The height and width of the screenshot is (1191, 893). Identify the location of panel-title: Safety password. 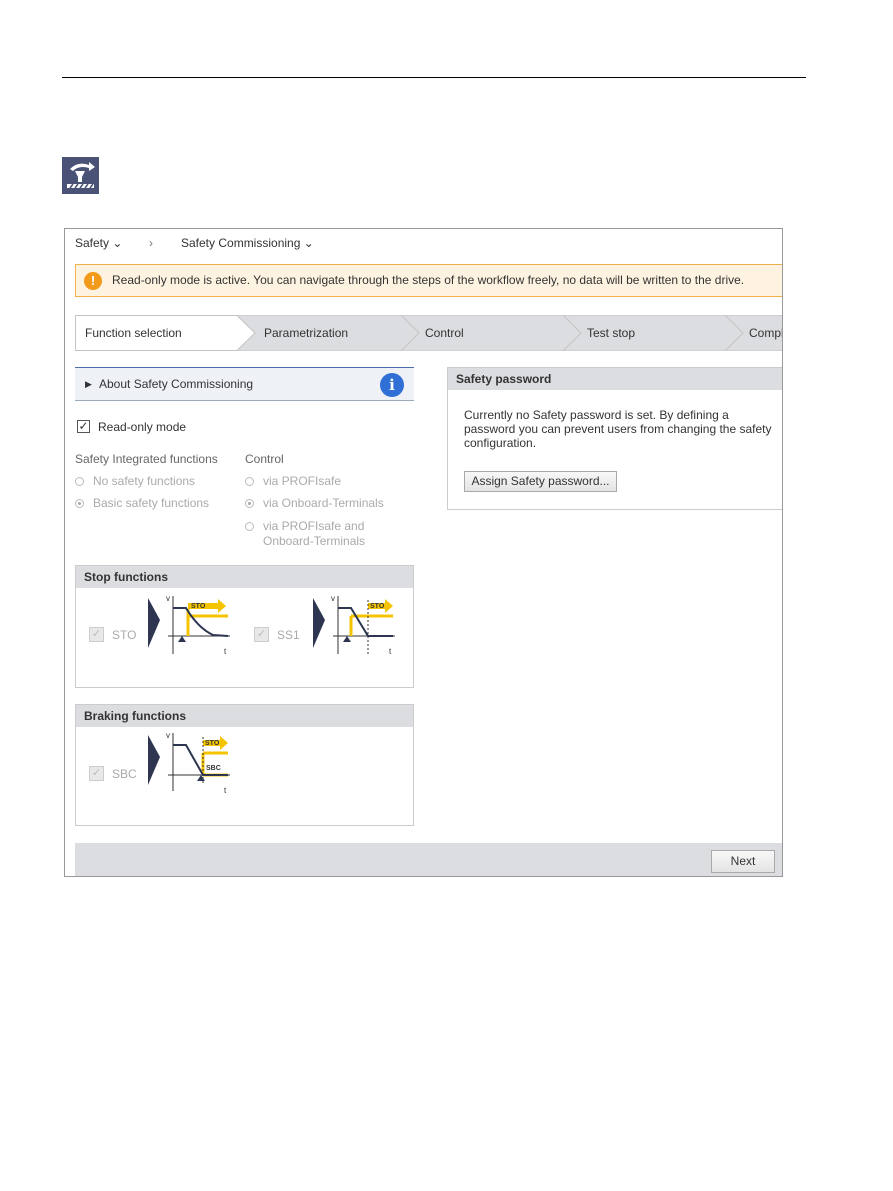
(615, 379).